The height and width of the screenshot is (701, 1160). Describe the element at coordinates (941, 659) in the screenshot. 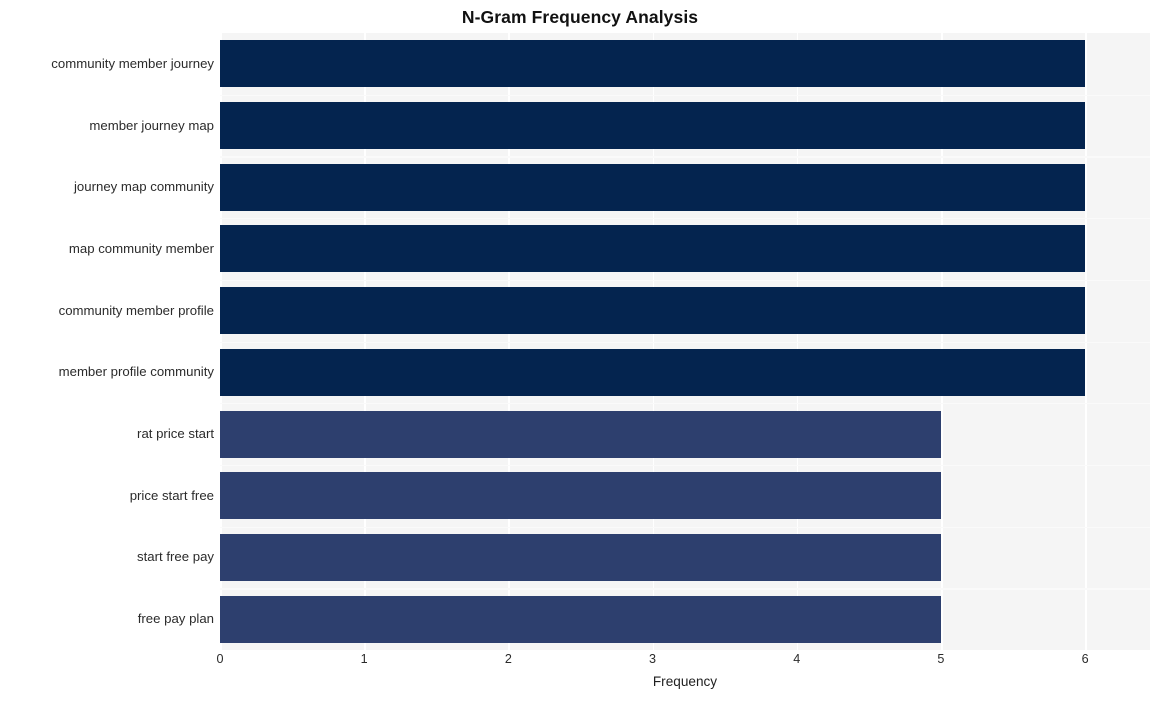

I see `x-axis-tick-label: 5` at that location.